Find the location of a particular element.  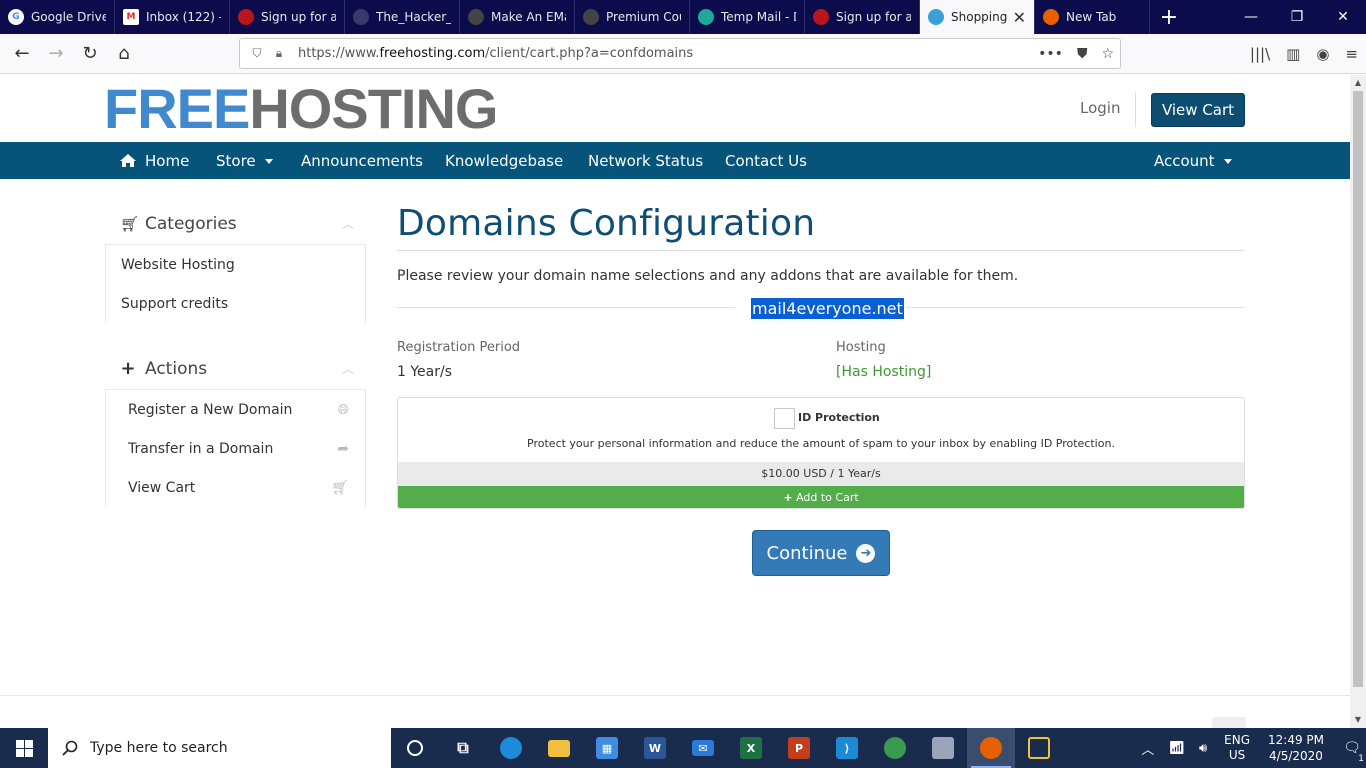

scrollbar-thumb is located at coordinates (1358, 389).